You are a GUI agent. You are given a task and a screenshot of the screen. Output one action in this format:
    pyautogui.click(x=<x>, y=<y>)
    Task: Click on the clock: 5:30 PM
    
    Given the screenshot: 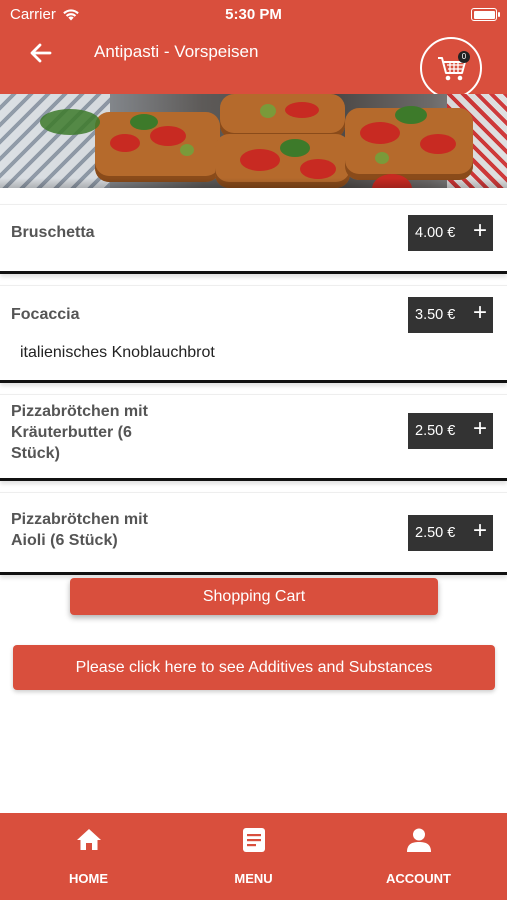 What is the action you would take?
    pyautogui.click(x=253, y=14)
    